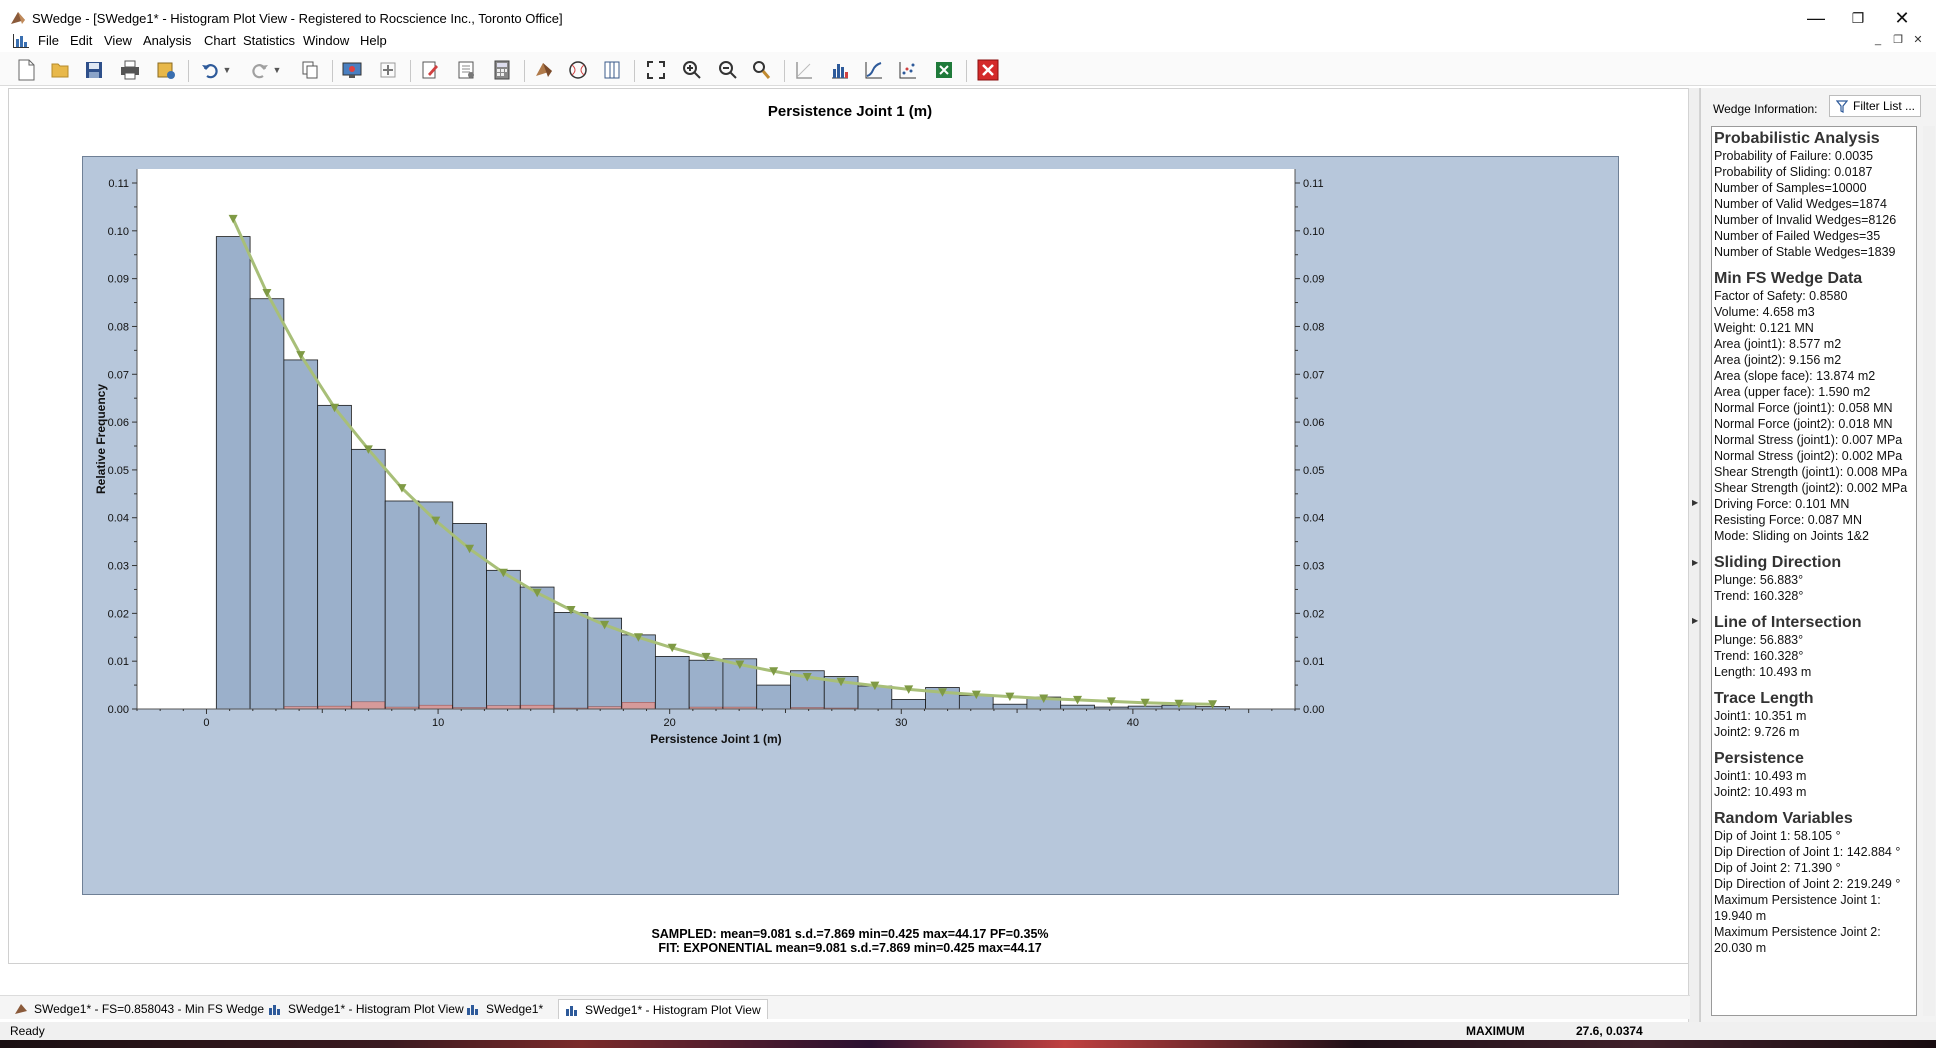 Image resolution: width=1936 pixels, height=1048 pixels. What do you see at coordinates (804, 70) in the screenshot?
I see `axes-icon` at bounding box center [804, 70].